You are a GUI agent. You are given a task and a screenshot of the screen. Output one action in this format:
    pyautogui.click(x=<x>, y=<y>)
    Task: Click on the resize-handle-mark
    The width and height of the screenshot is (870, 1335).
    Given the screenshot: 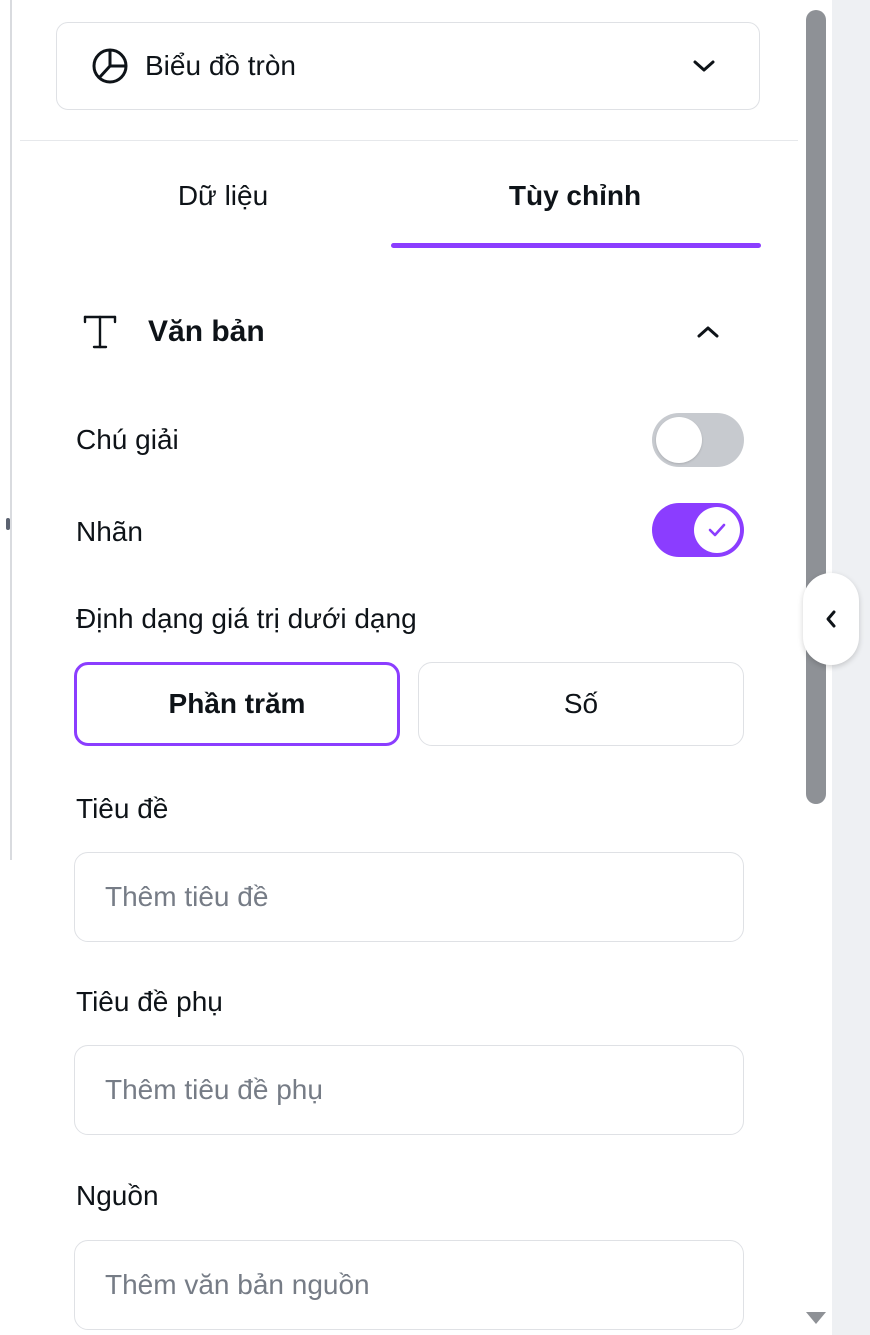 What is the action you would take?
    pyautogui.click(x=8, y=524)
    